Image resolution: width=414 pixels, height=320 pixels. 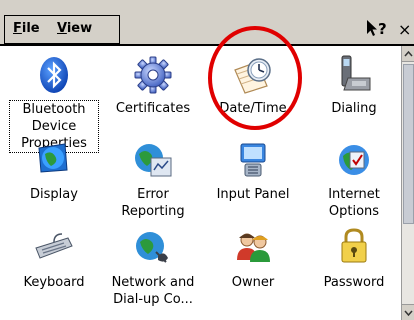 What do you see at coordinates (74, 28) in the screenshot?
I see `menu-view: View` at bounding box center [74, 28].